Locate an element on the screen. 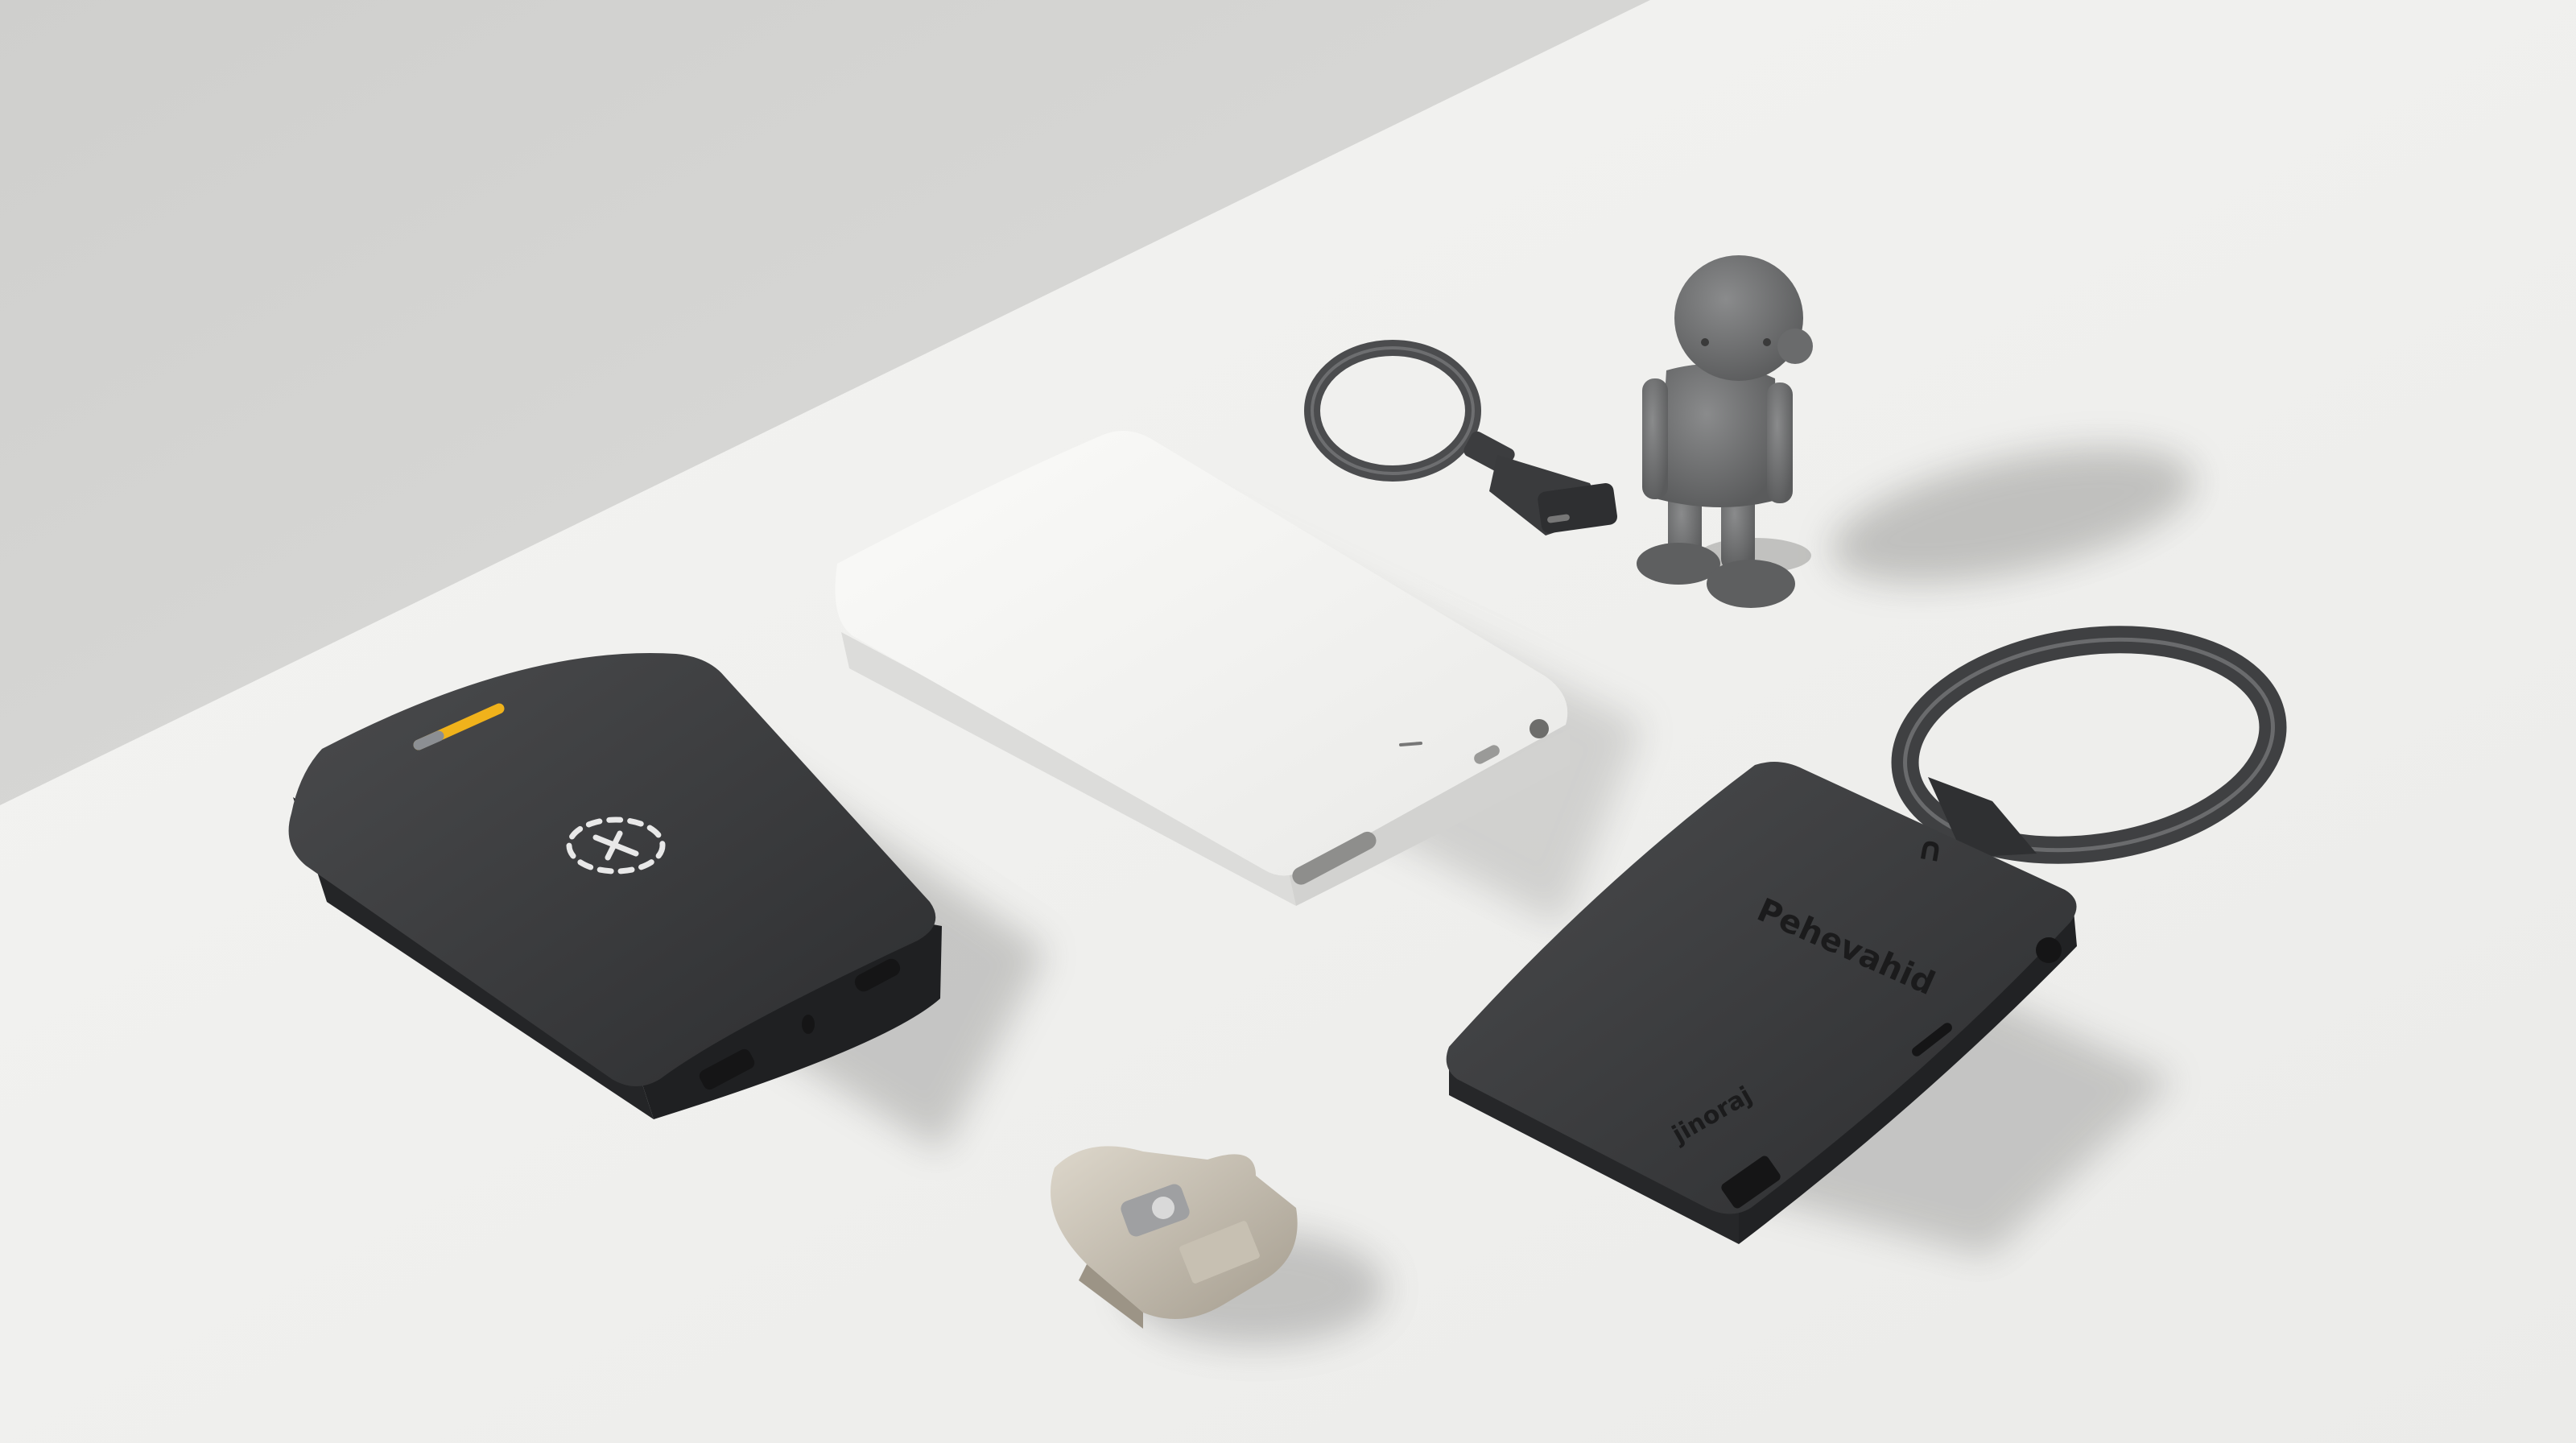 This screenshot has width=2576, height=1443. status-line is located at coordinates (1410, 744).